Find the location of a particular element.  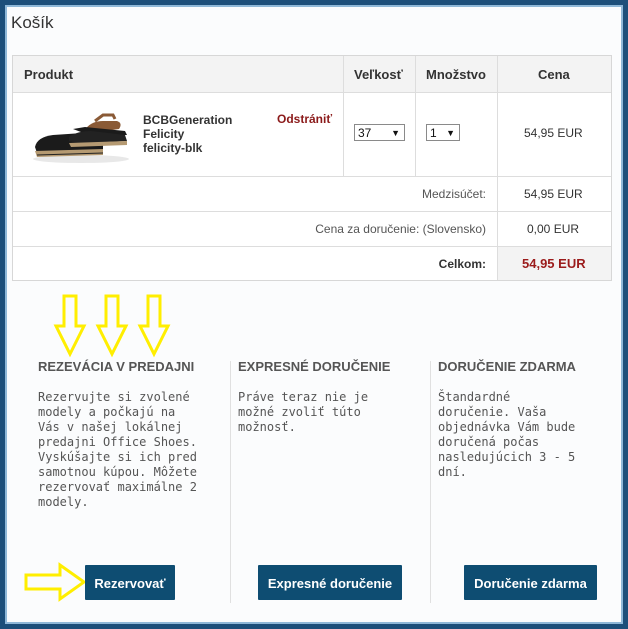

option-title: DORUČENIE ZDARMA is located at coordinates (507, 366).